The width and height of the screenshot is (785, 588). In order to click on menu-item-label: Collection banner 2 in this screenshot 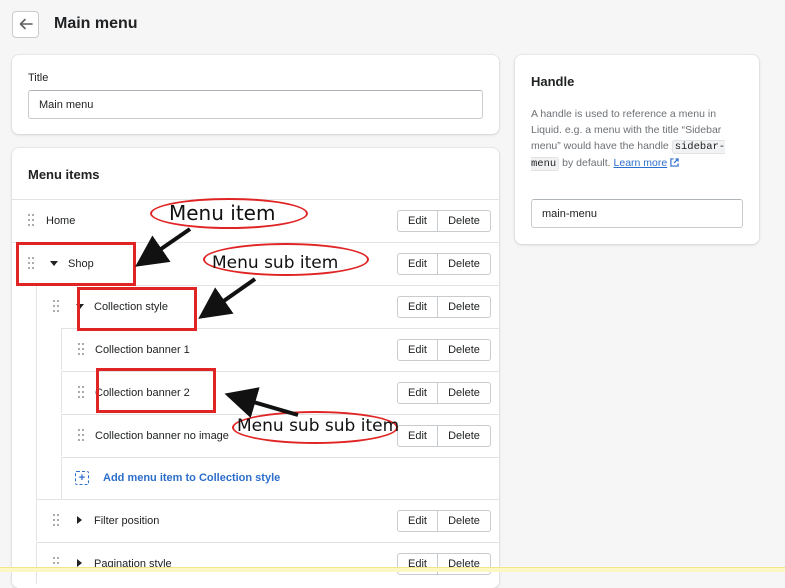, I will do `click(142, 392)`.